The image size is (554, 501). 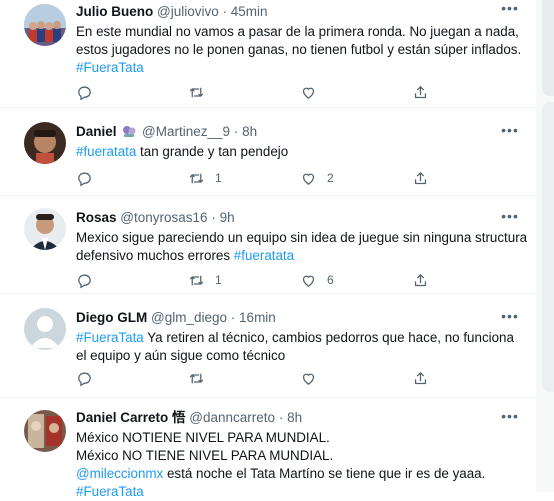 What do you see at coordinates (205, 455) in the screenshot?
I see `text-segment: México NO TIENE NIVEL PARA MUNDIAL.` at bounding box center [205, 455].